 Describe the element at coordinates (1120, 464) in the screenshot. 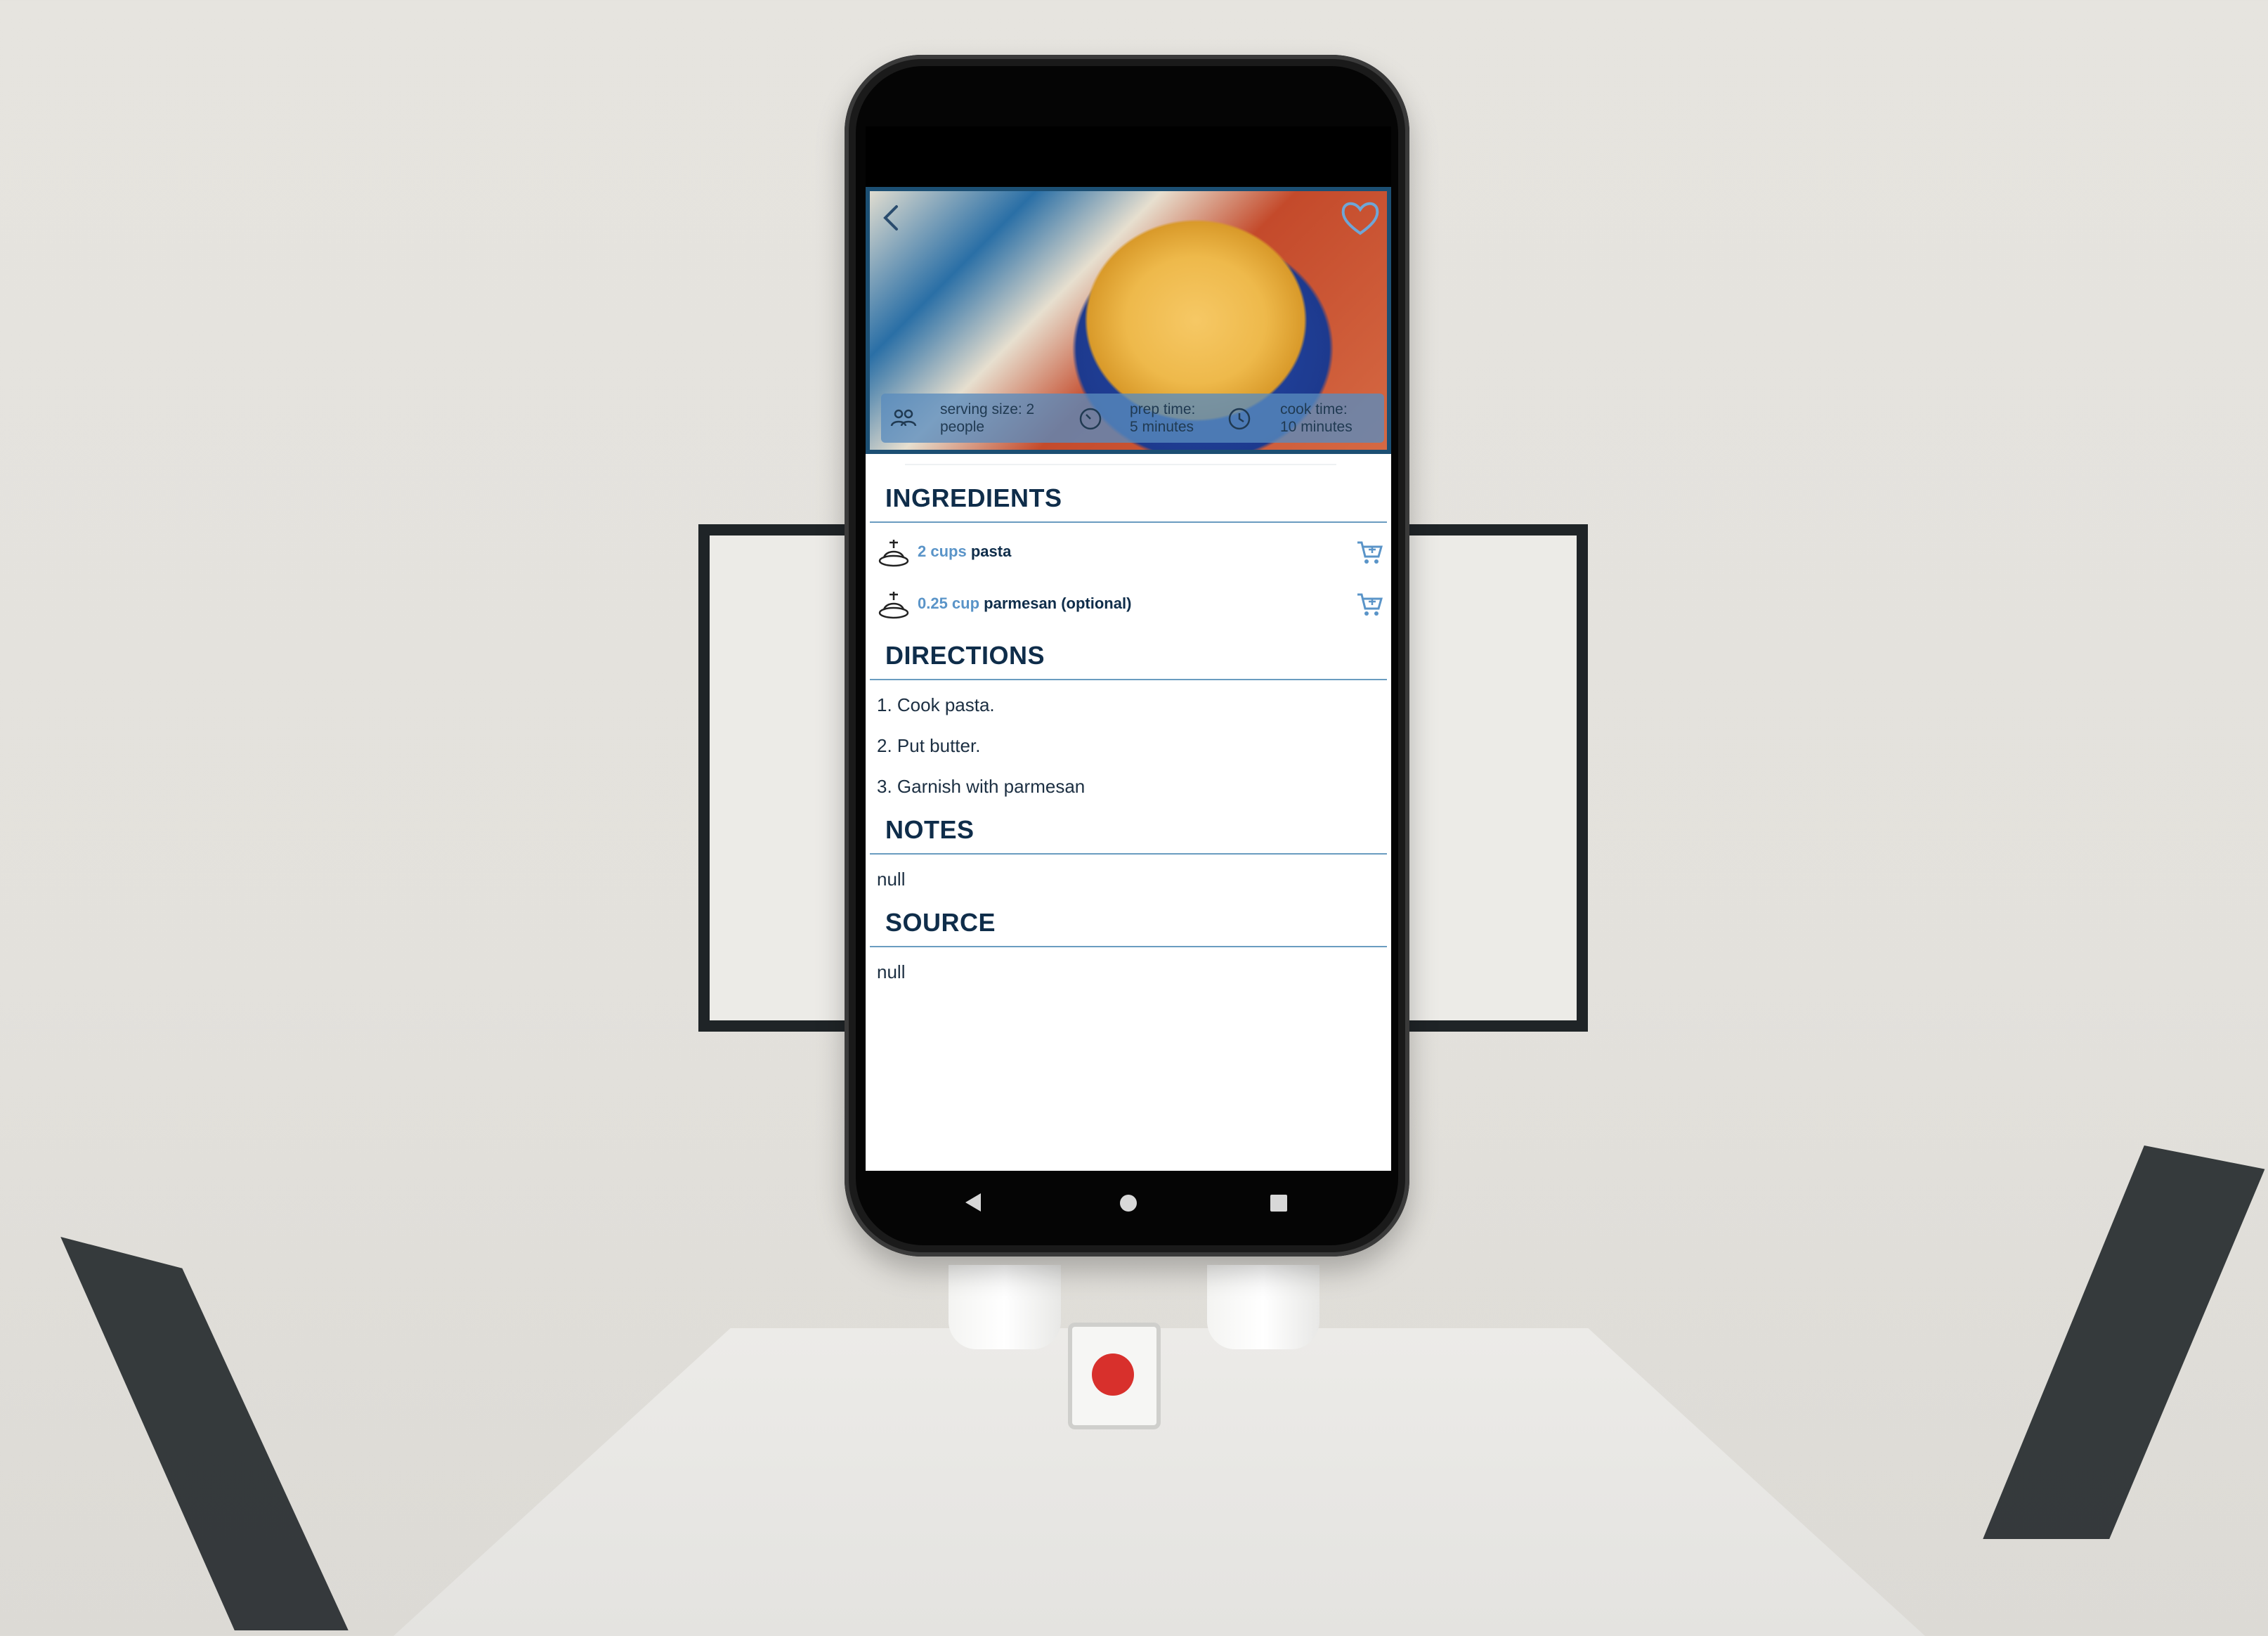

I see `divider` at that location.